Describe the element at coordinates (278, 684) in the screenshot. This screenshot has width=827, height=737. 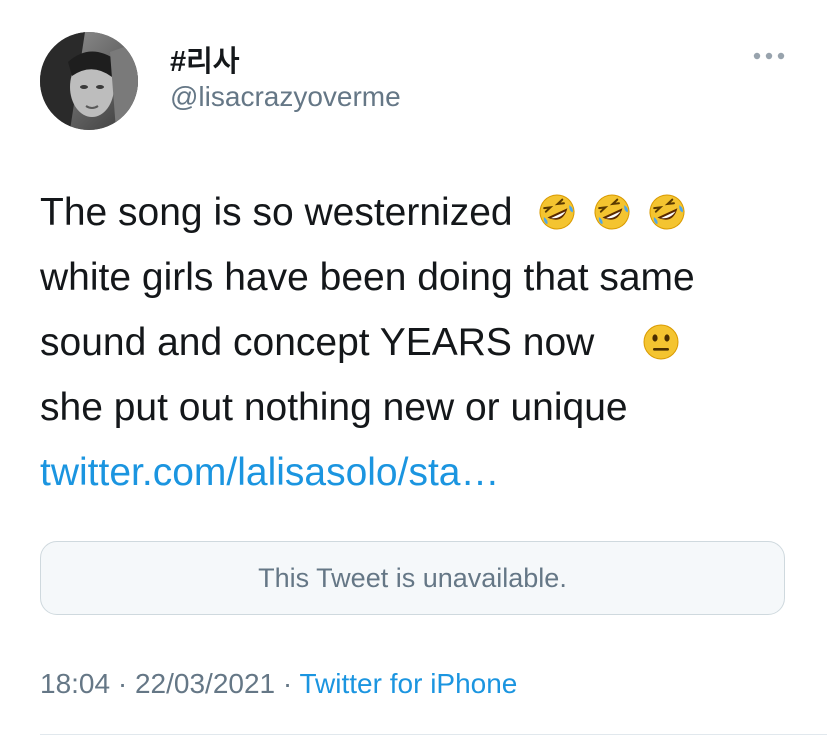
I see `tweet-metadata: 18:04 · 22/03/2021 · Twitter for iPhone` at that location.